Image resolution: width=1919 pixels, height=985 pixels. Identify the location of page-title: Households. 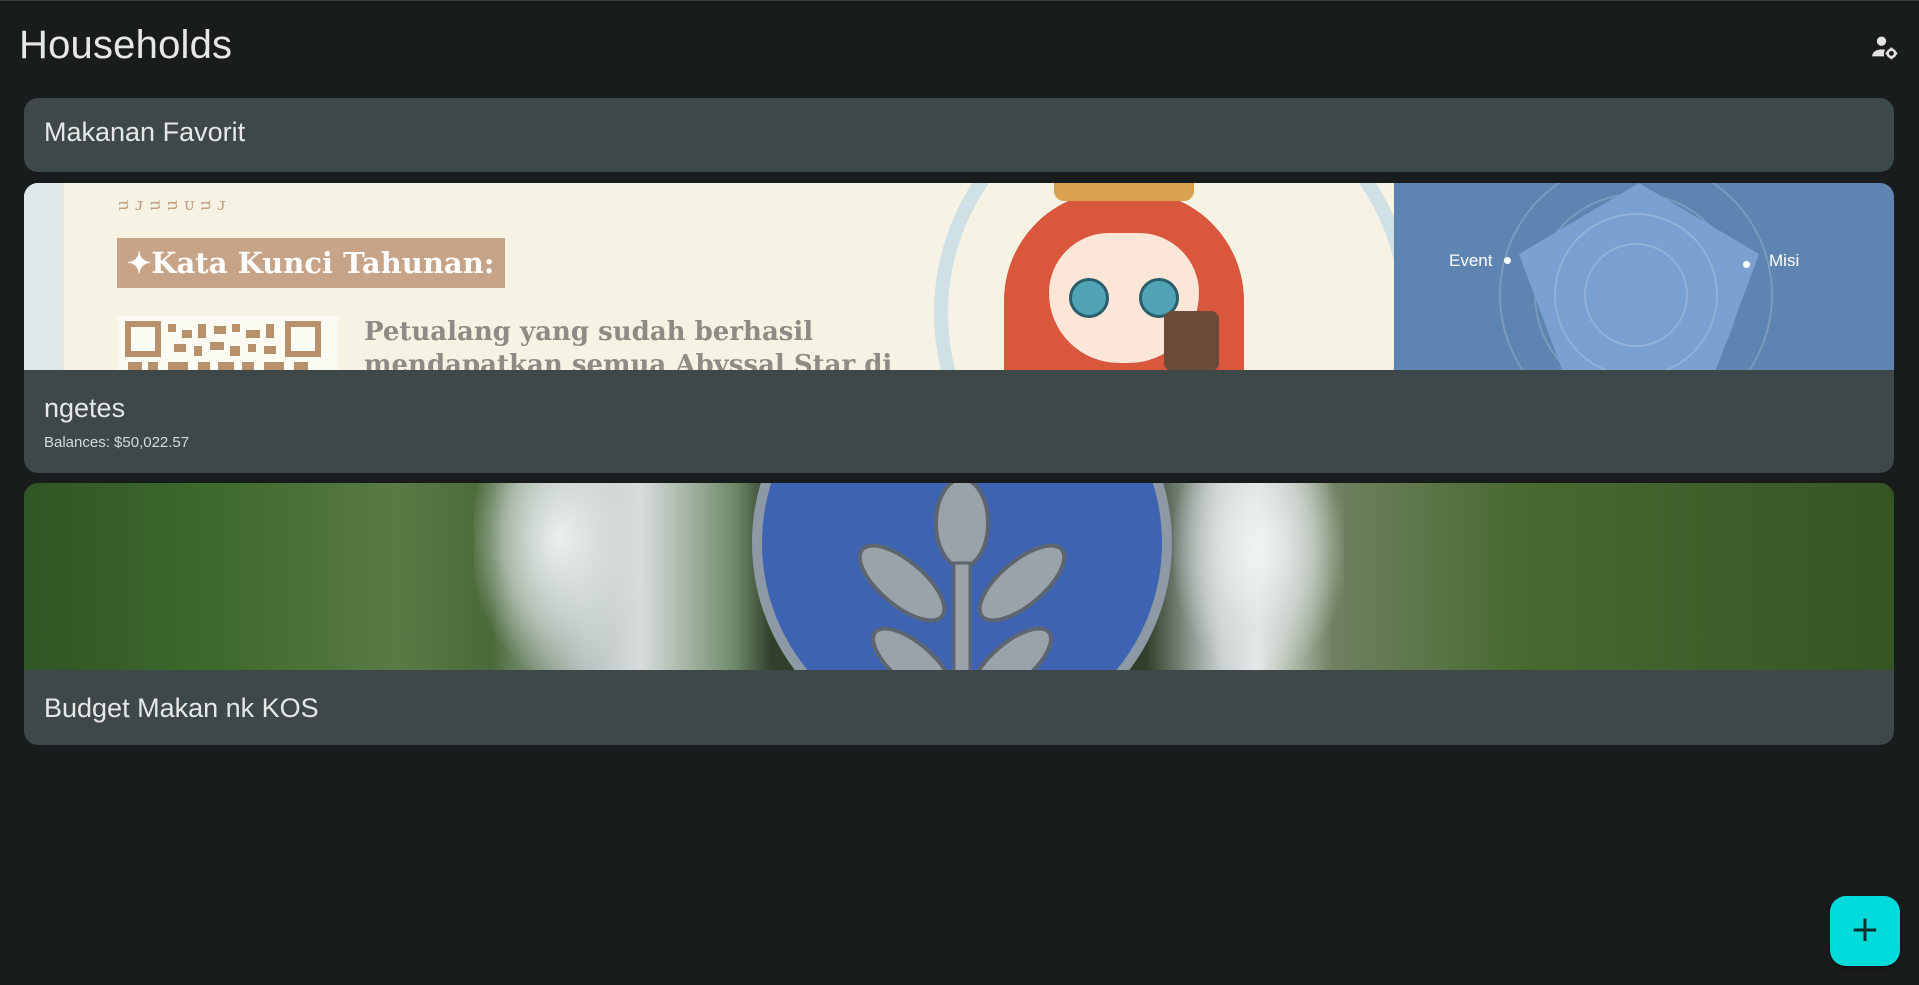
(126, 45).